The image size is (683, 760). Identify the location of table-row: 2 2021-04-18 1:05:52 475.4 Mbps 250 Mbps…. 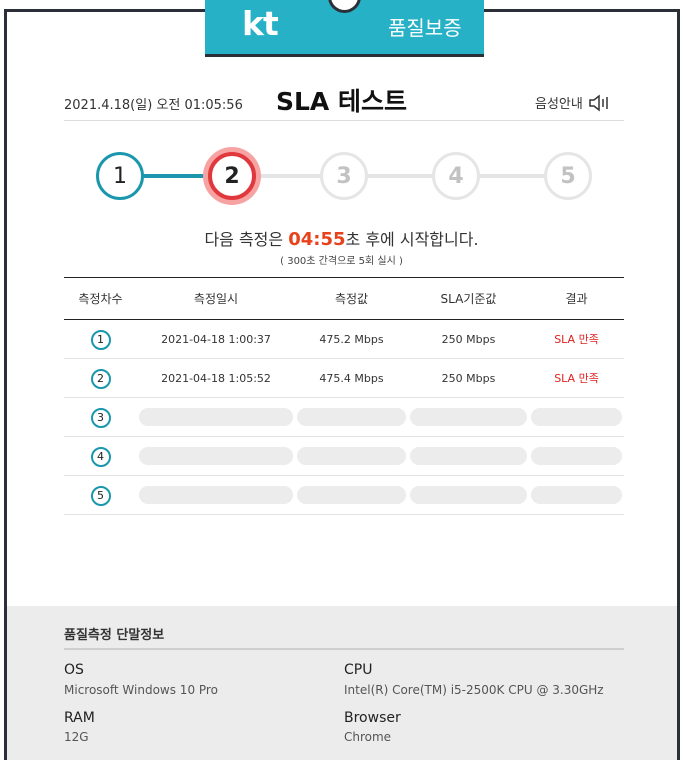
(344, 378).